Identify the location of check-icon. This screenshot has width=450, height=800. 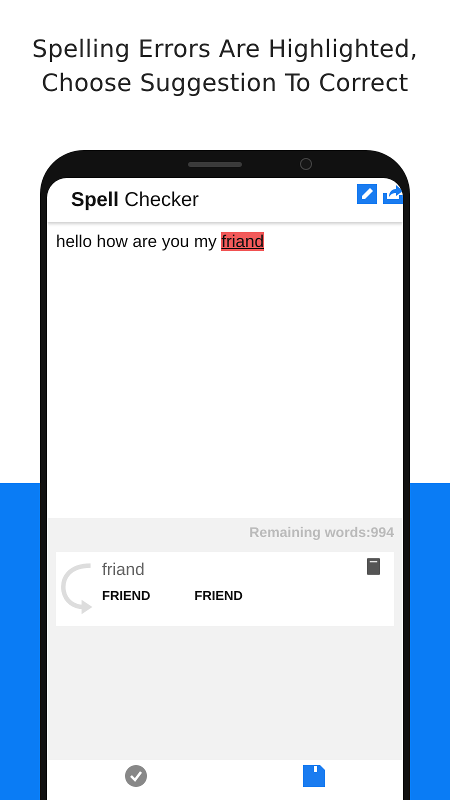
(136, 776).